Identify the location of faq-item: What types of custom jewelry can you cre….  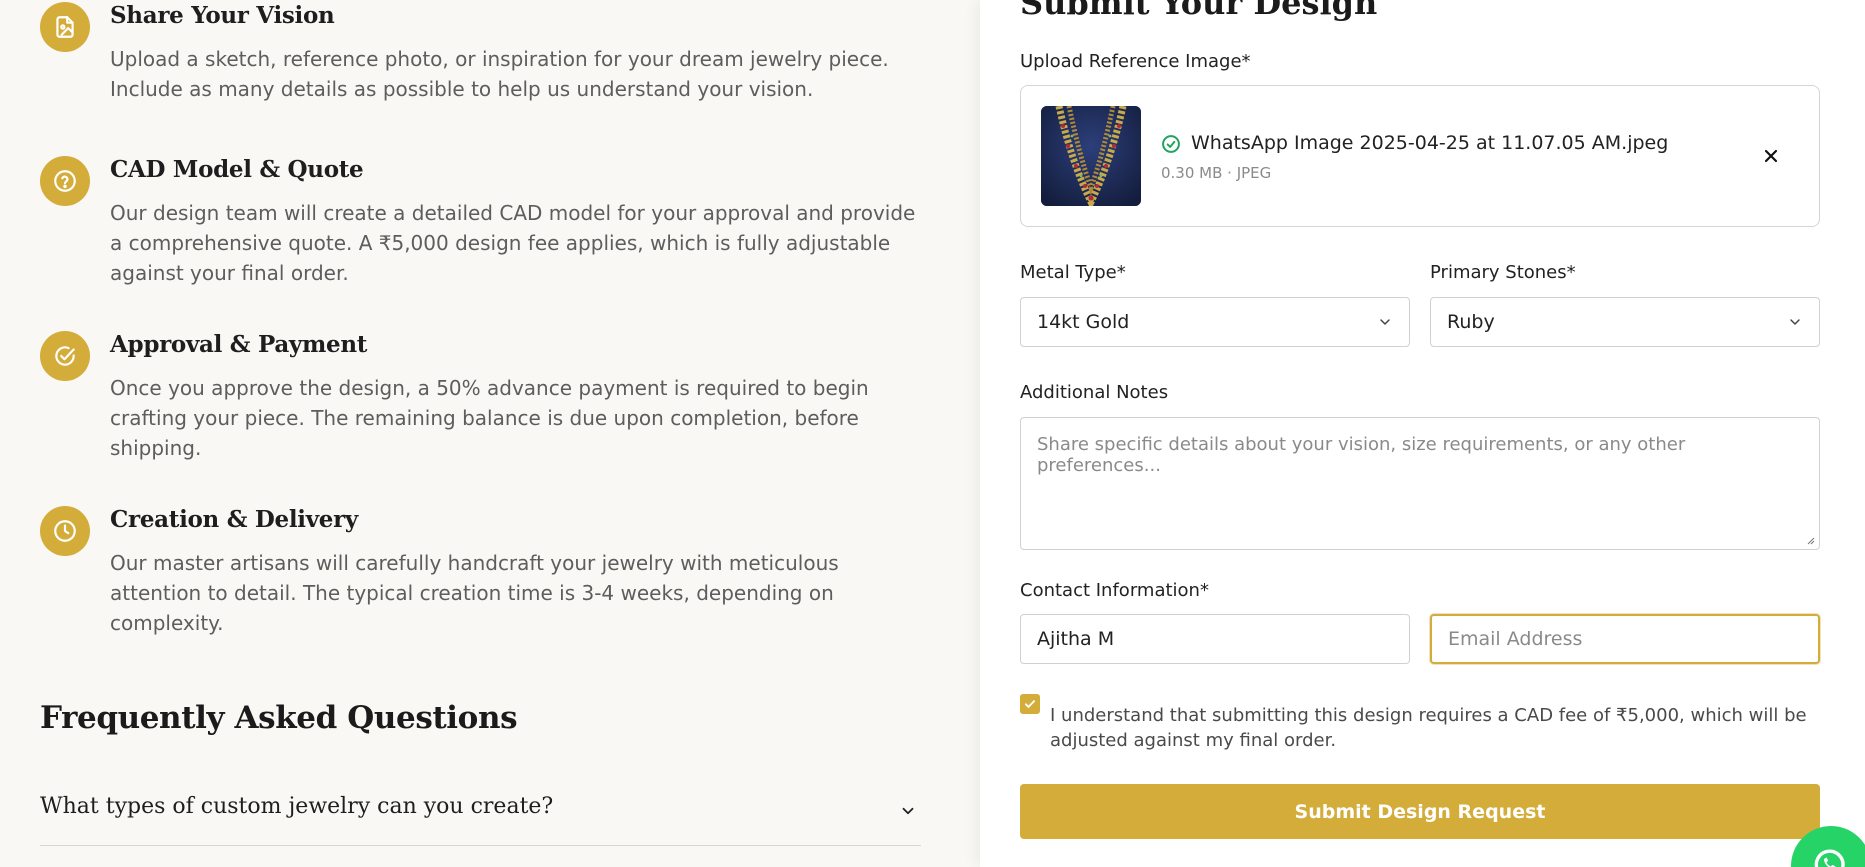
(480, 813).